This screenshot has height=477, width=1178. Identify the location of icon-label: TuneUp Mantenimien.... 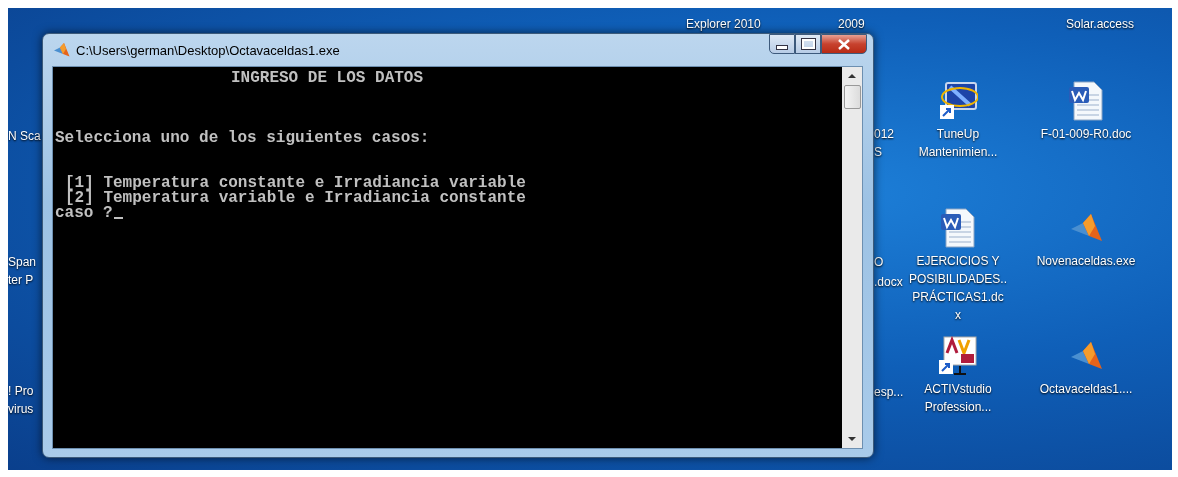
(958, 143).